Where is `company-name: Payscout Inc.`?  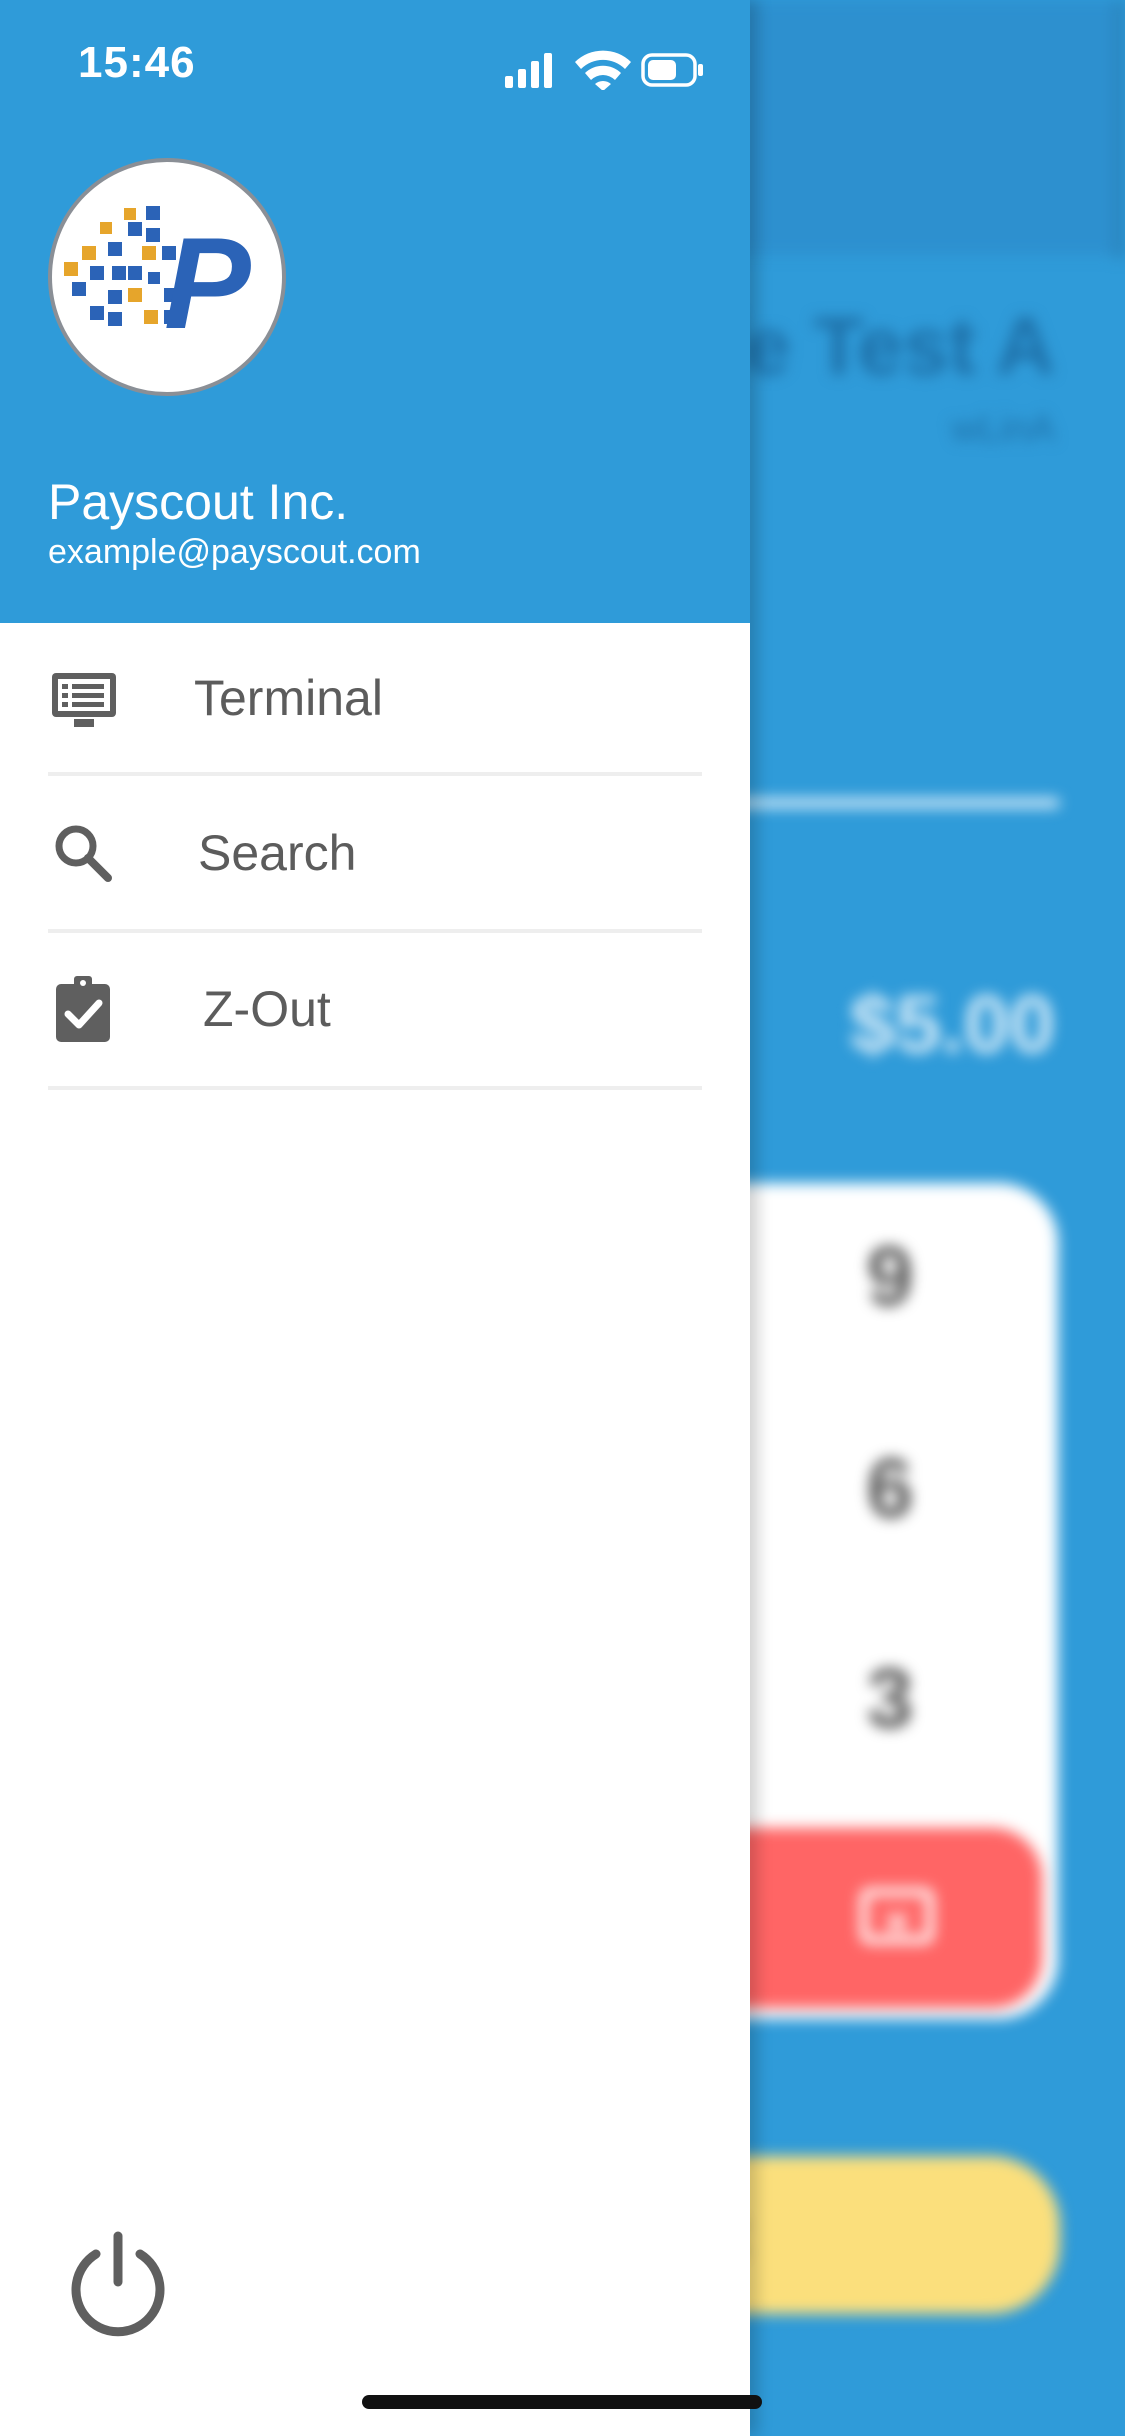
company-name: Payscout Inc. is located at coordinates (198, 502).